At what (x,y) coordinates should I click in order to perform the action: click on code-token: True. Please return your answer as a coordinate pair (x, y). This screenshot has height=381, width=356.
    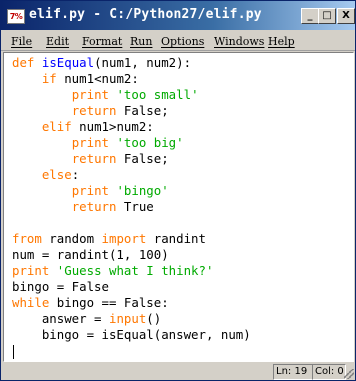
    Looking at the image, I should click on (135, 206).